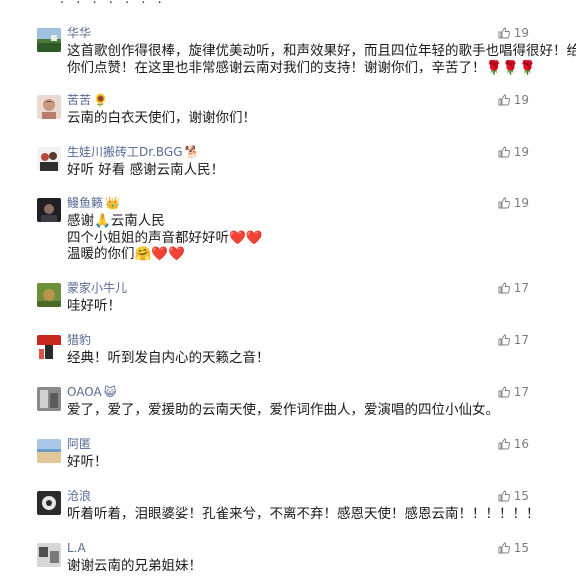 The image size is (576, 581). I want to click on comment-text: 好听！, so click(87, 462).